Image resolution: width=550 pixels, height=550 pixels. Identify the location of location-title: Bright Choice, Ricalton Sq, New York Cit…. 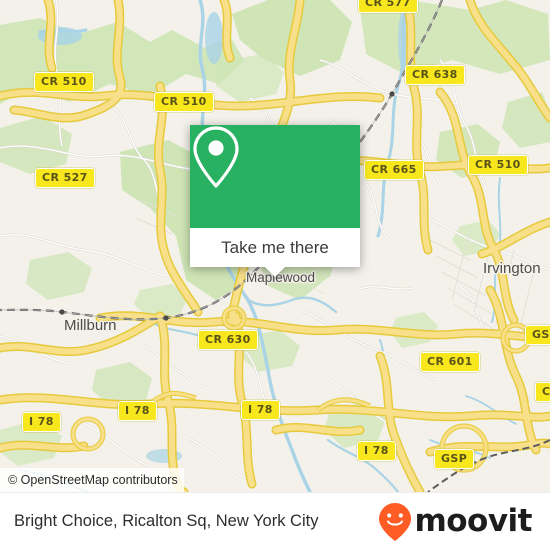
(166, 521).